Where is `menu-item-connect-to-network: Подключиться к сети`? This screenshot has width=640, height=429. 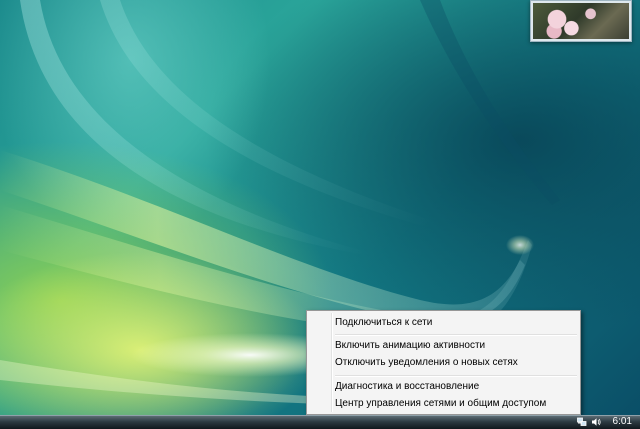 menu-item-connect-to-network: Подключиться к сети is located at coordinates (443, 323).